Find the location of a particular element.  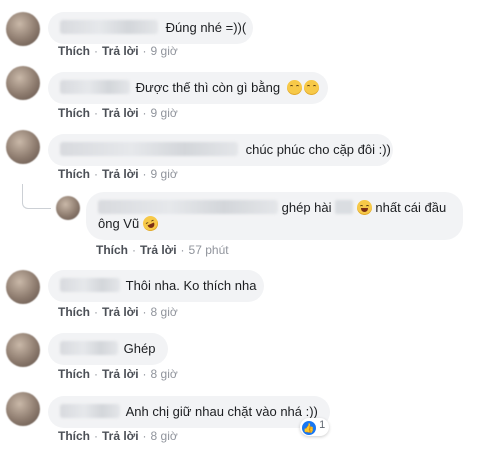

comment-text: Đúng nhé =))( is located at coordinates (206, 27).